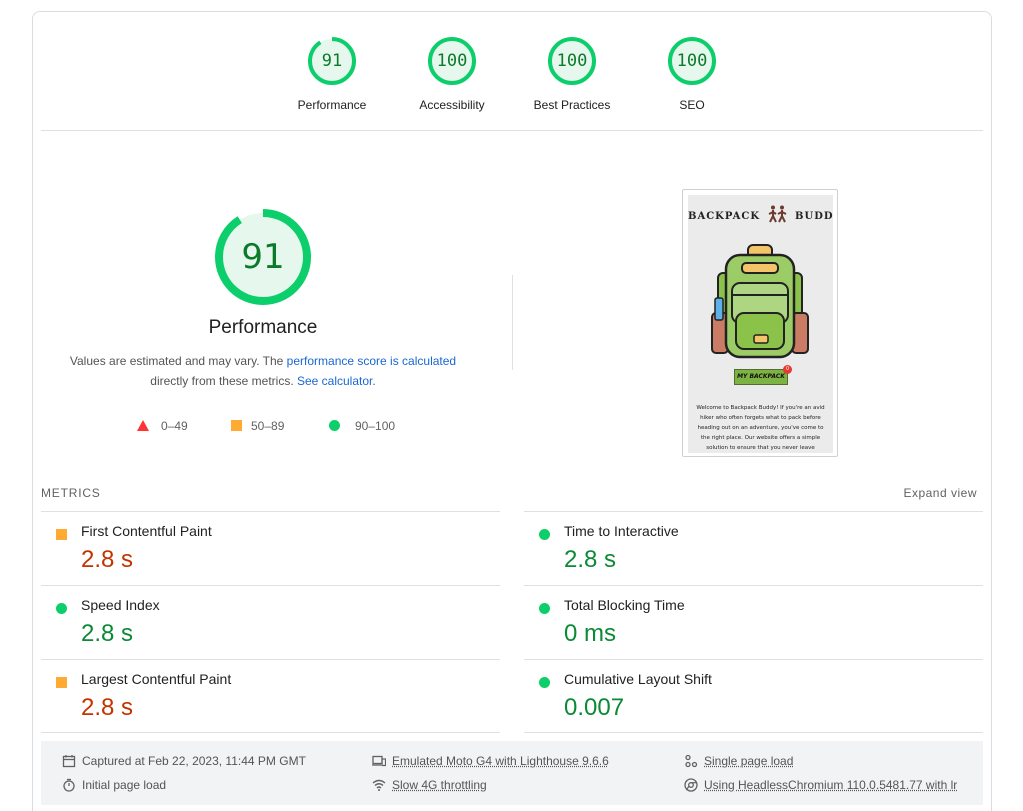 Image resolution: width=1023 pixels, height=811 pixels. I want to click on legend-pass-label: 90–100, so click(375, 426).